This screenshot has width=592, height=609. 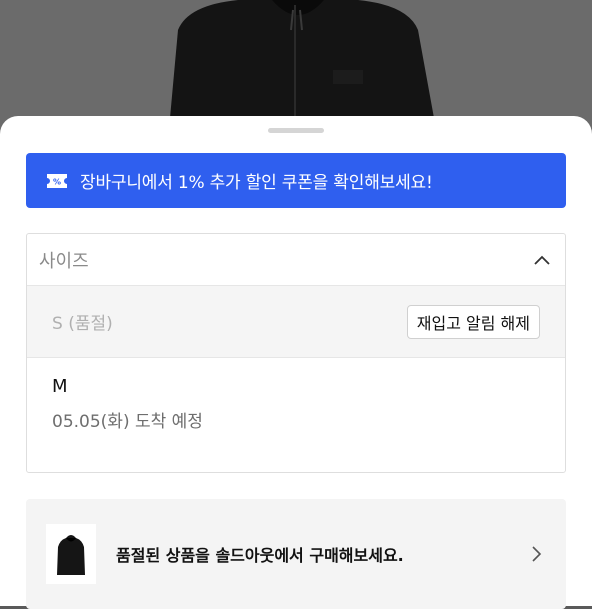 What do you see at coordinates (296, 130) in the screenshot?
I see `drag-handle` at bounding box center [296, 130].